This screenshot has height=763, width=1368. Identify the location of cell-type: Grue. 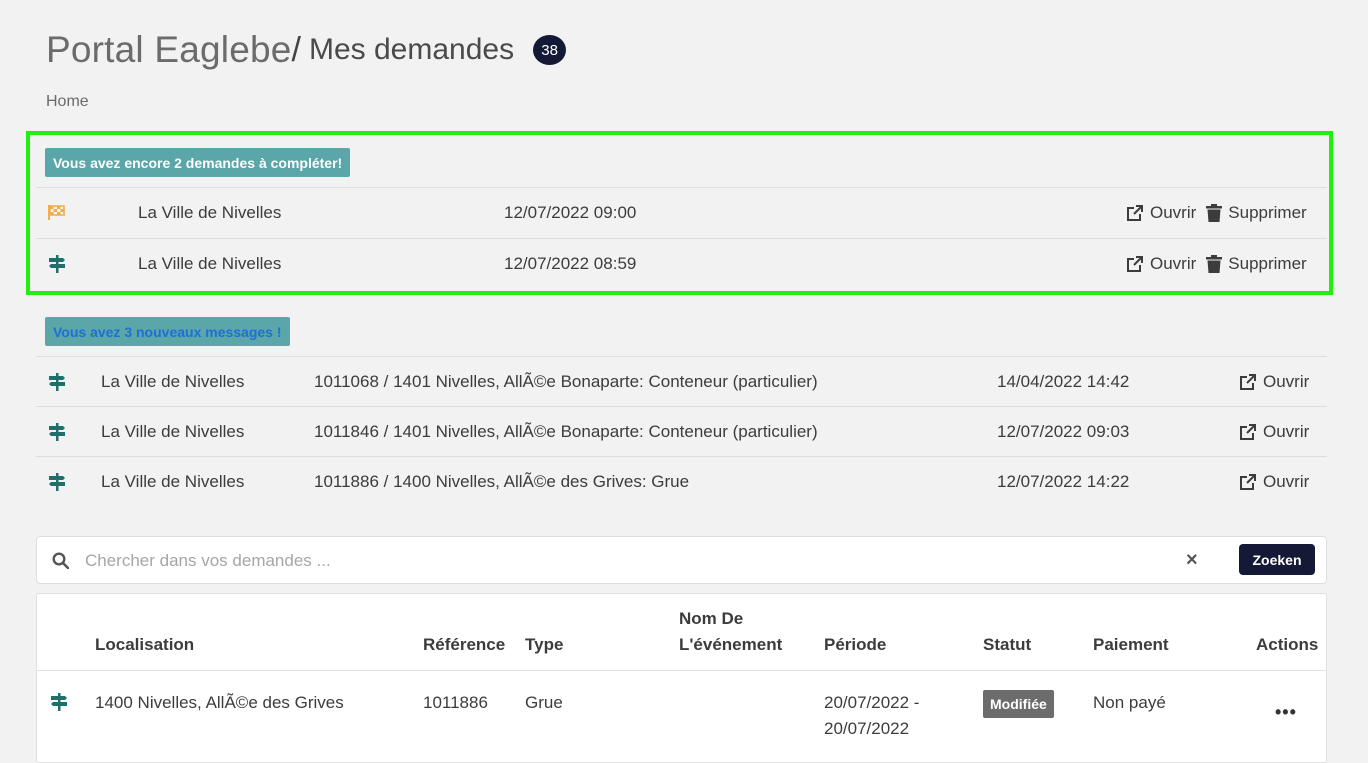
(544, 702).